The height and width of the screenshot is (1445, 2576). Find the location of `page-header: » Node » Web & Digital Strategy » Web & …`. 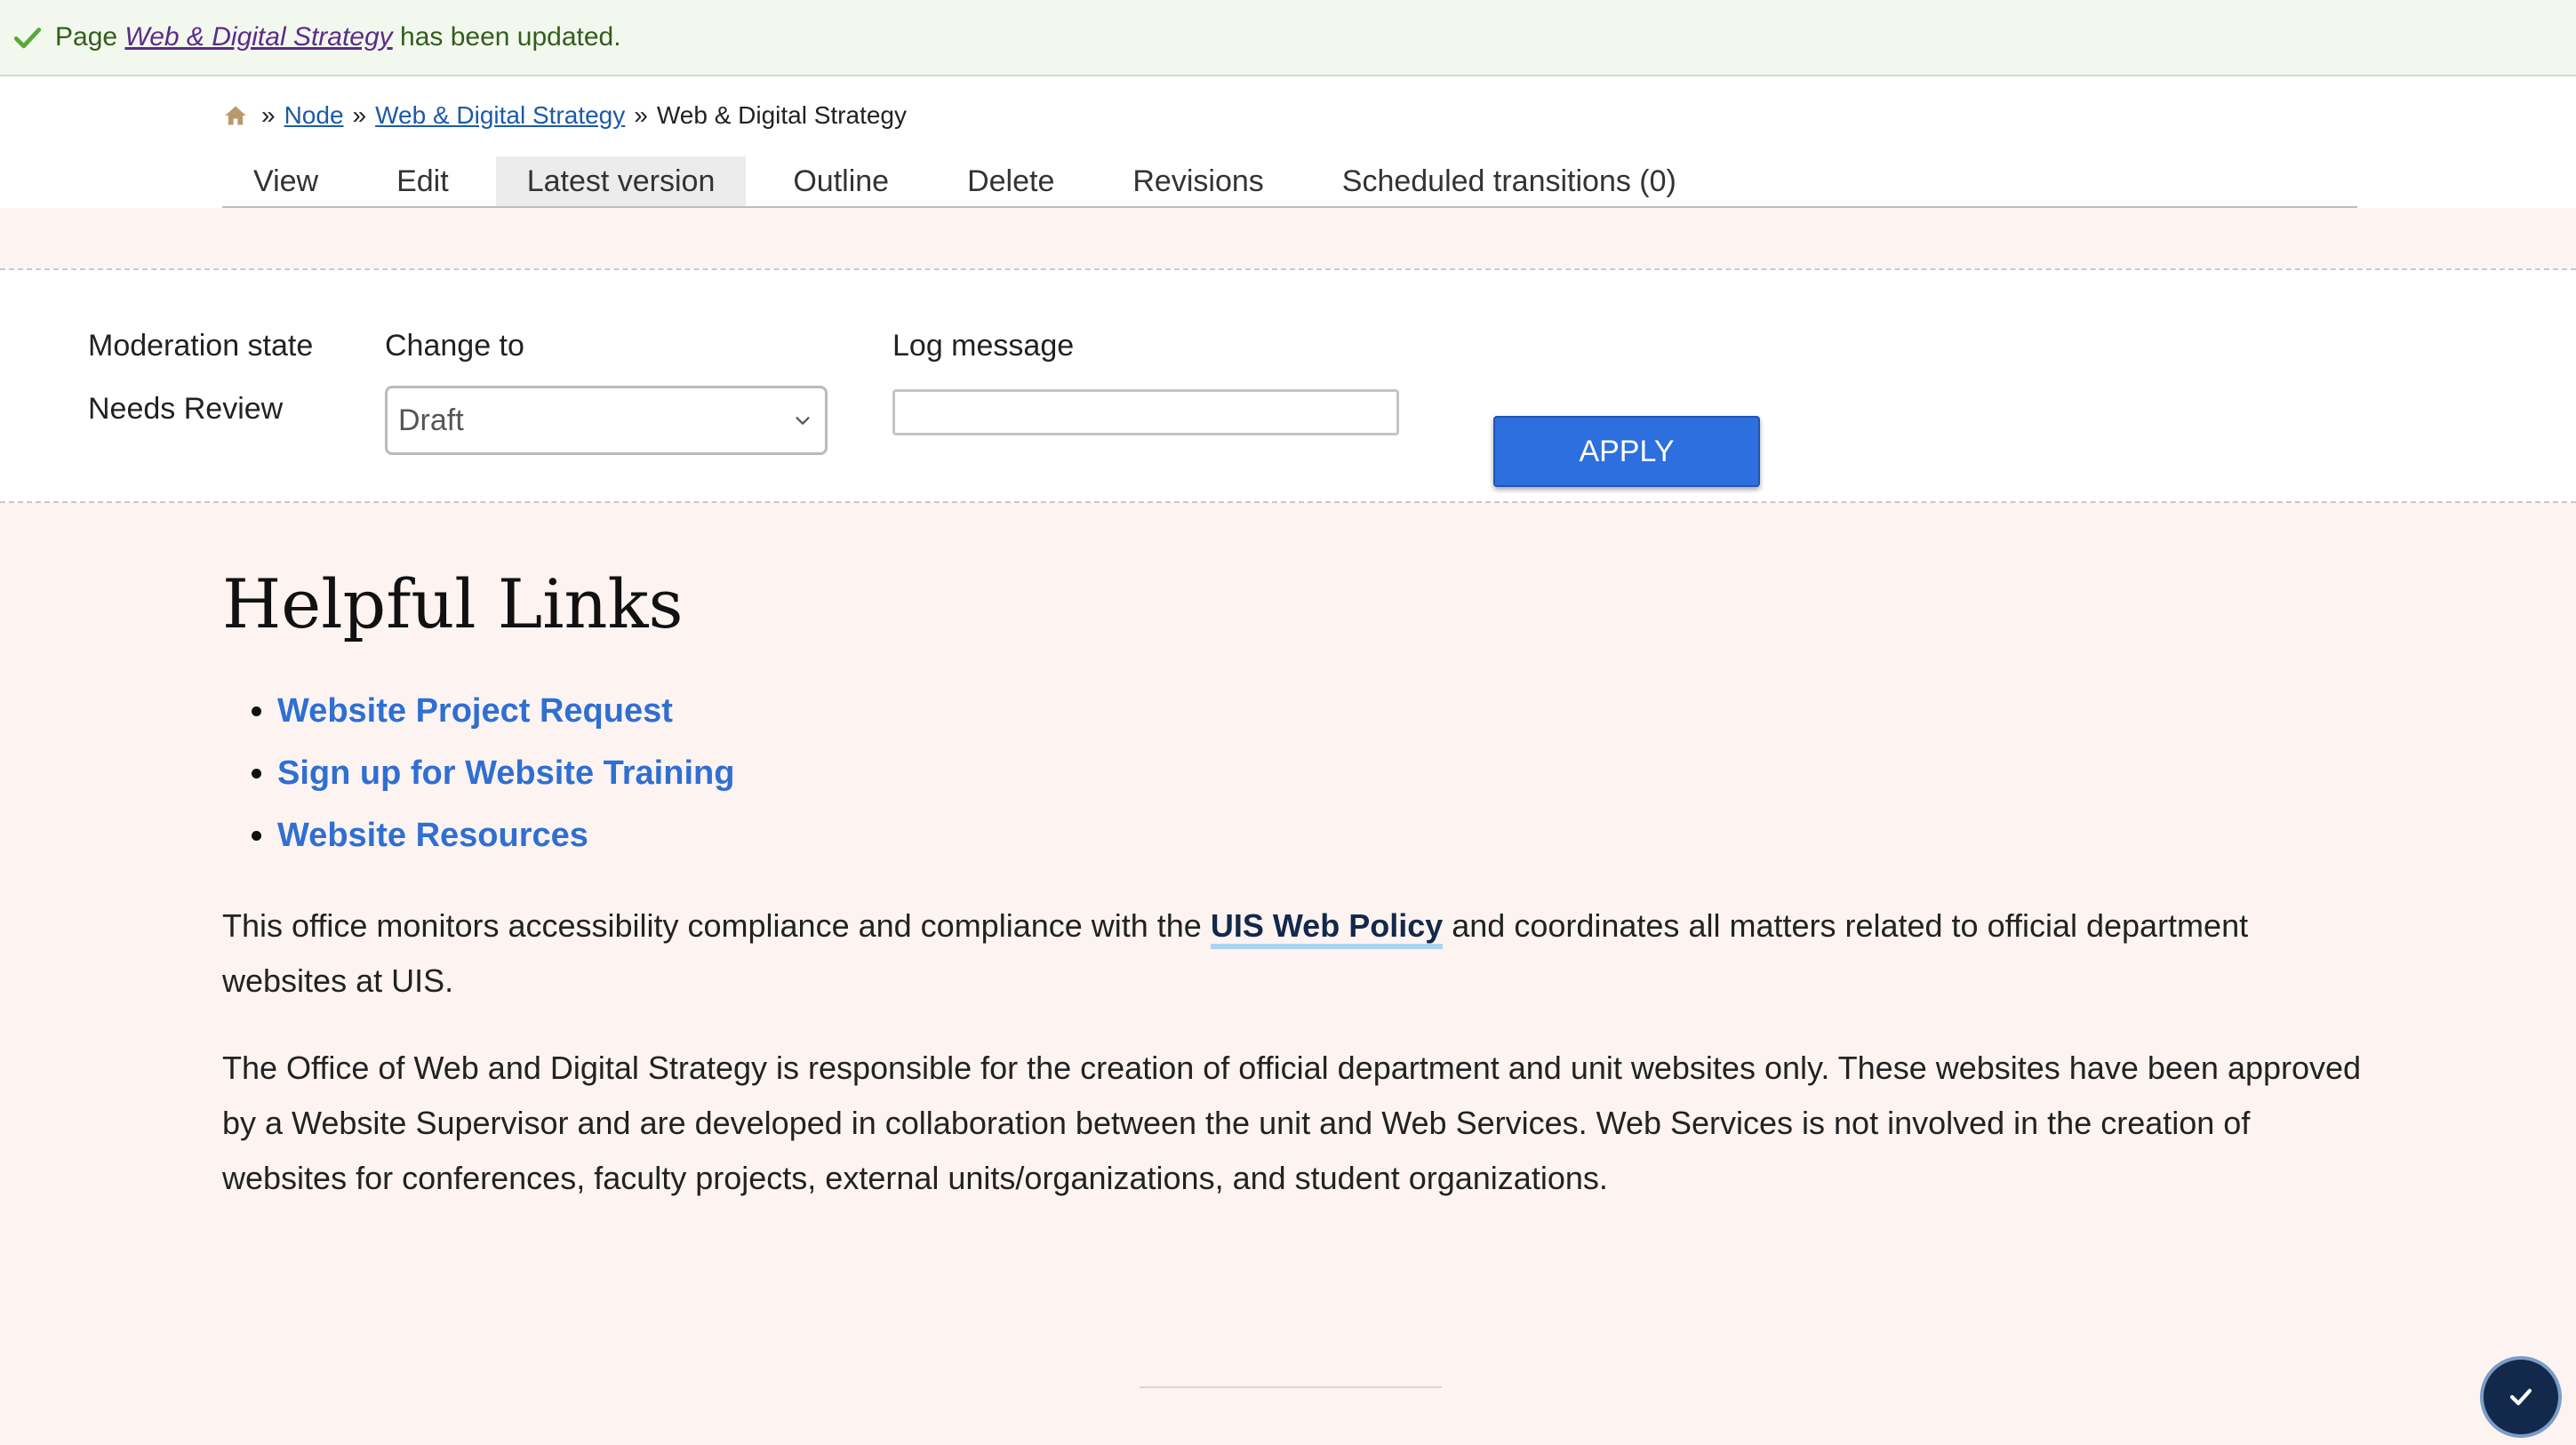

page-header: » Node » Web & Digital Strategy » Web & … is located at coordinates (1288, 142).